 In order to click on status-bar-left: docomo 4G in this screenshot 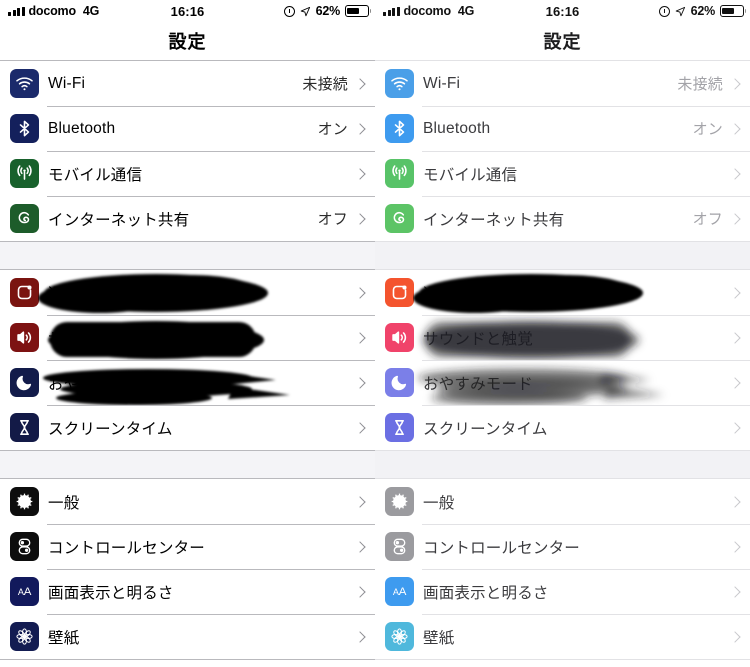, I will do `click(53, 11)`.